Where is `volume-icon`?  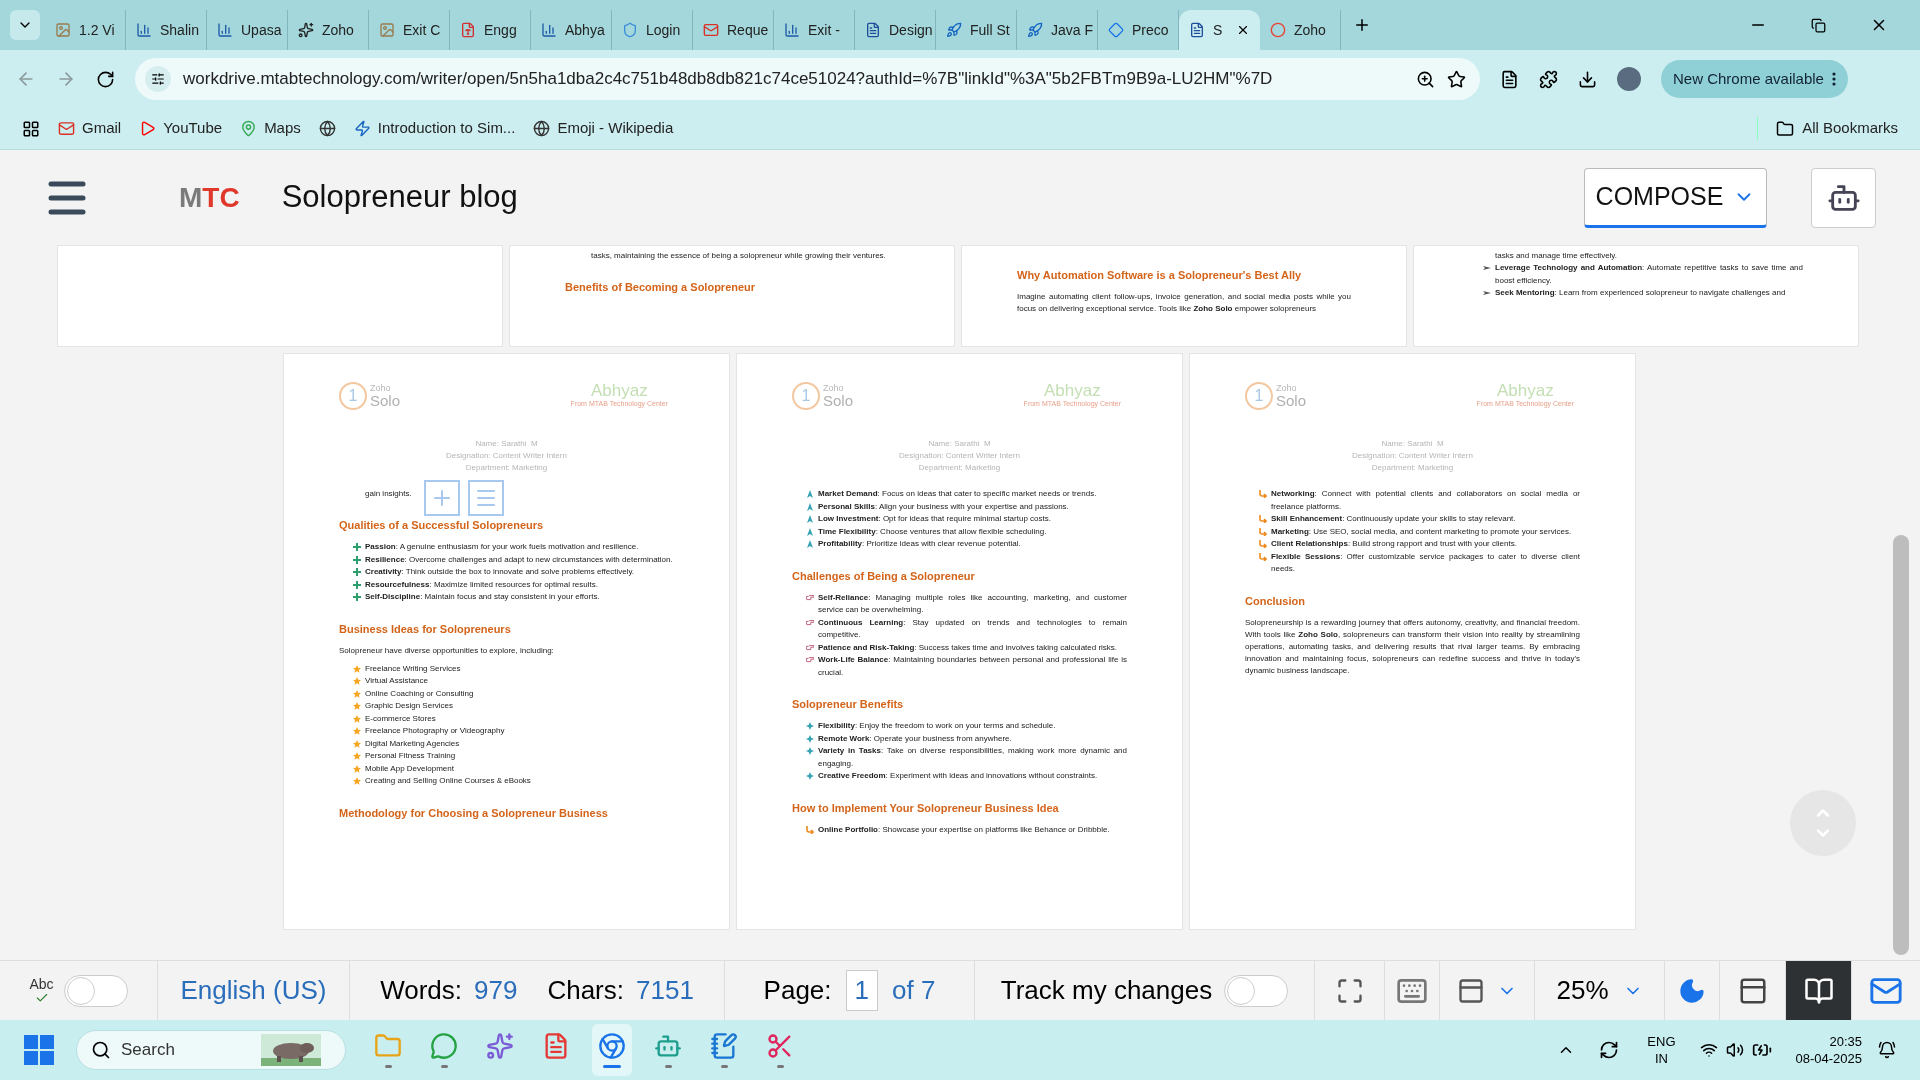
volume-icon is located at coordinates (1734, 1050).